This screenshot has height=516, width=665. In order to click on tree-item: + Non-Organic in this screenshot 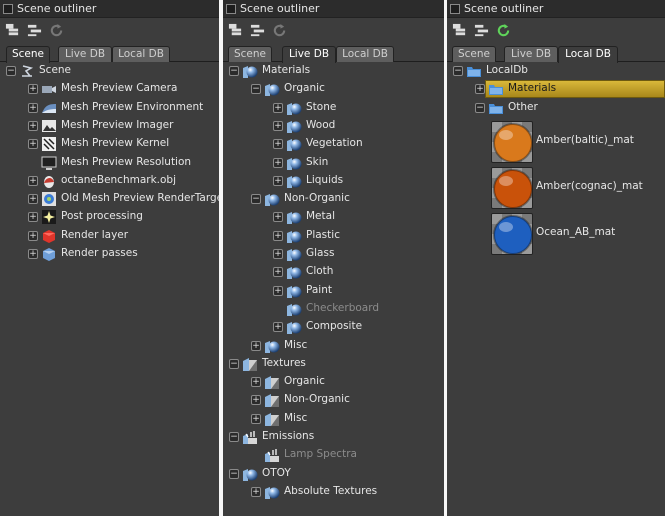, I will do `click(333, 400)`.